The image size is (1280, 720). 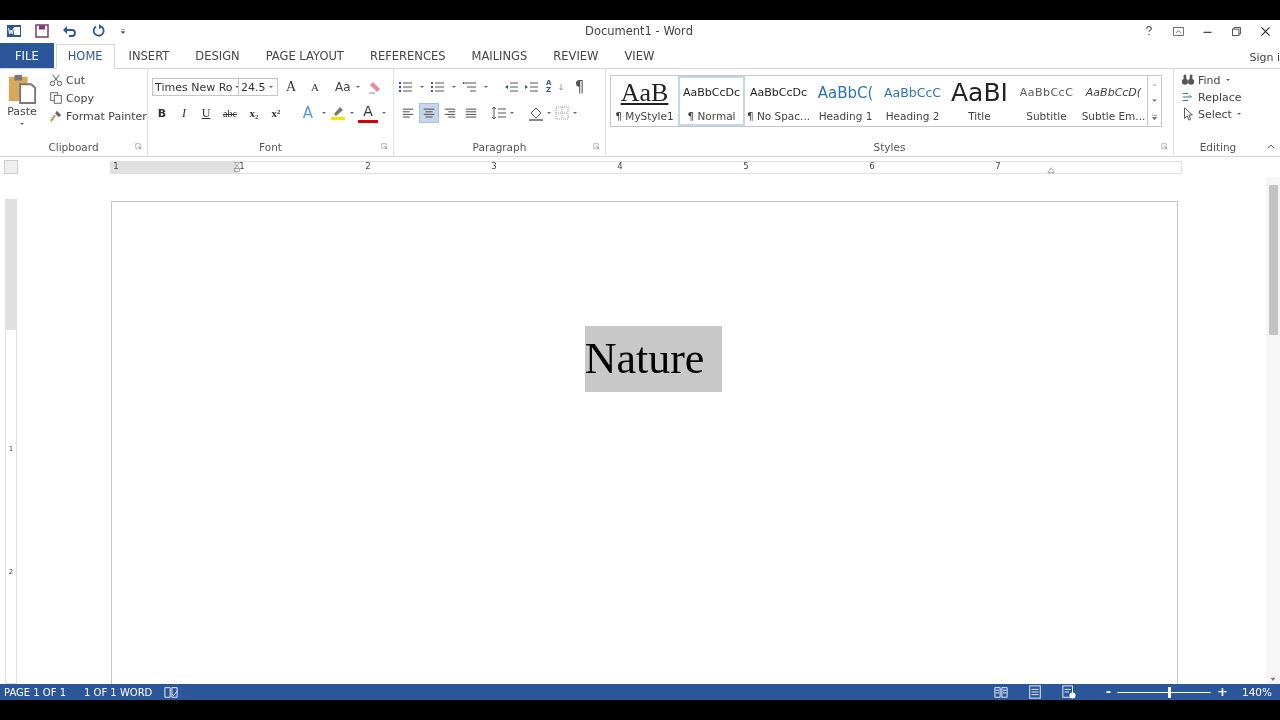 I want to click on font-color-button: A, so click(x=368, y=113).